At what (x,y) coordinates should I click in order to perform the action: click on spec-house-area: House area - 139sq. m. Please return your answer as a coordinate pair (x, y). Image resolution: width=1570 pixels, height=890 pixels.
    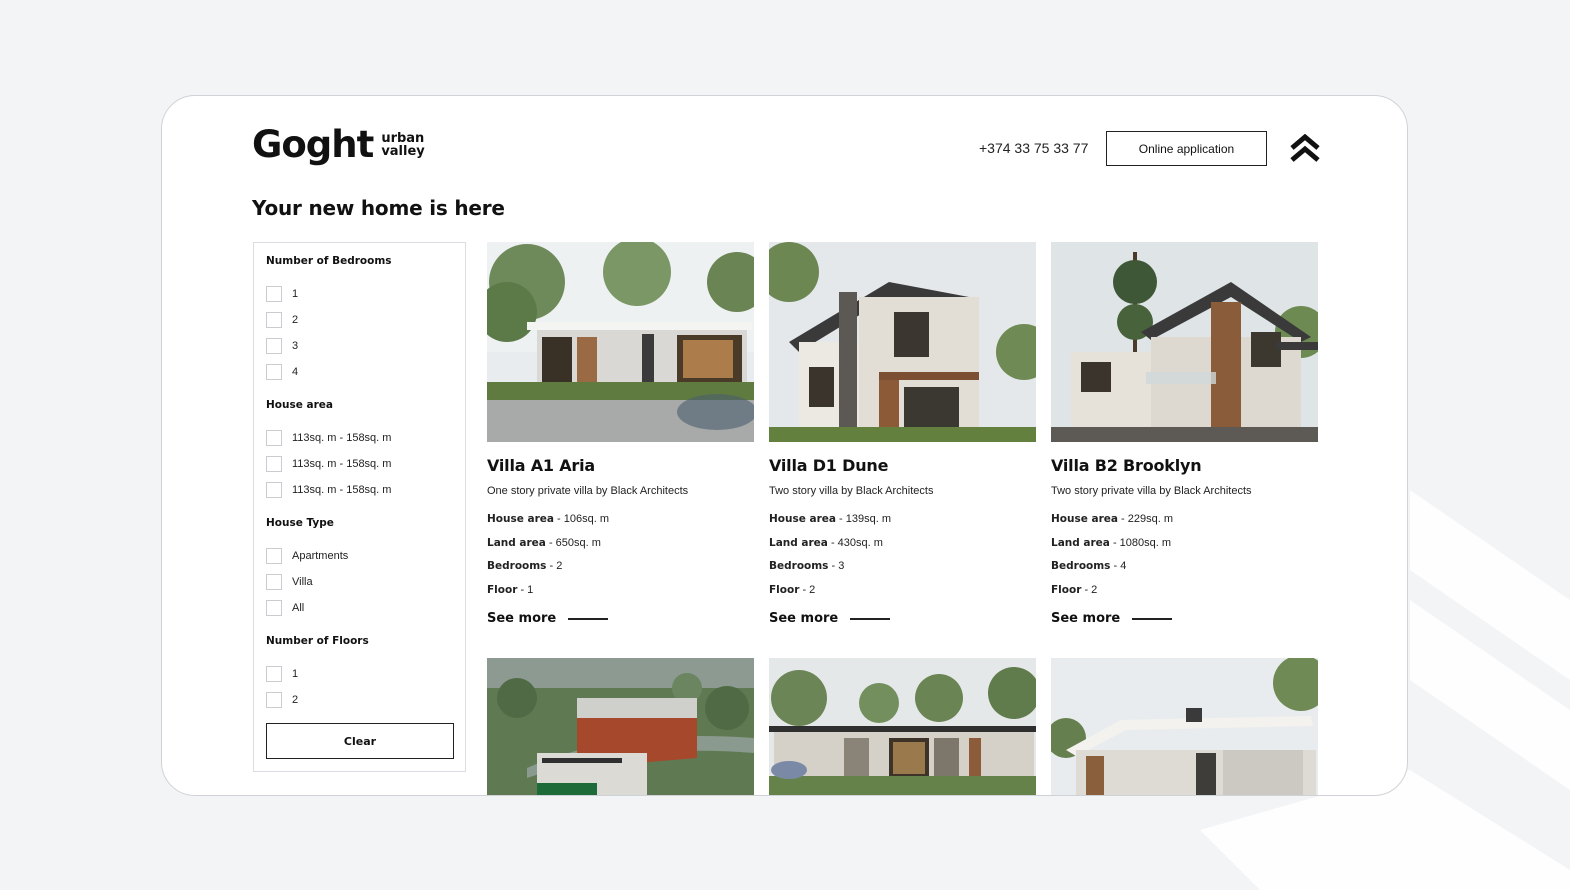
    Looking at the image, I should click on (902, 525).